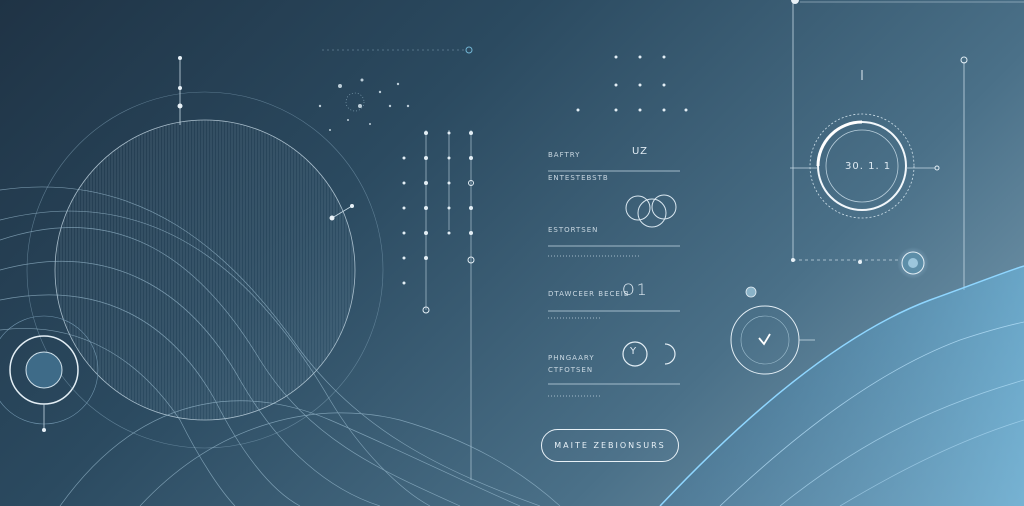  I want to click on check-dial, so click(772, 340).